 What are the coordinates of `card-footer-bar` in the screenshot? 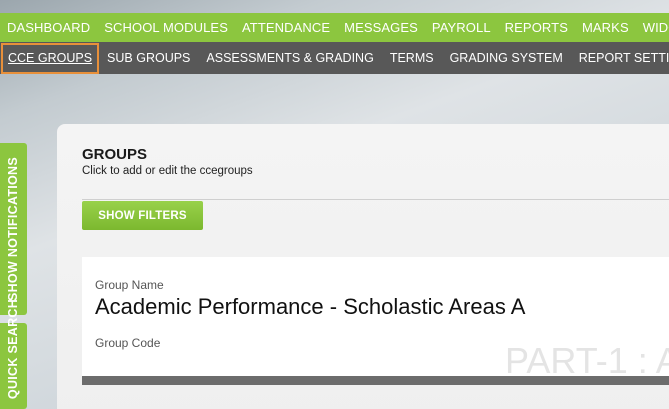 It's located at (375, 380).